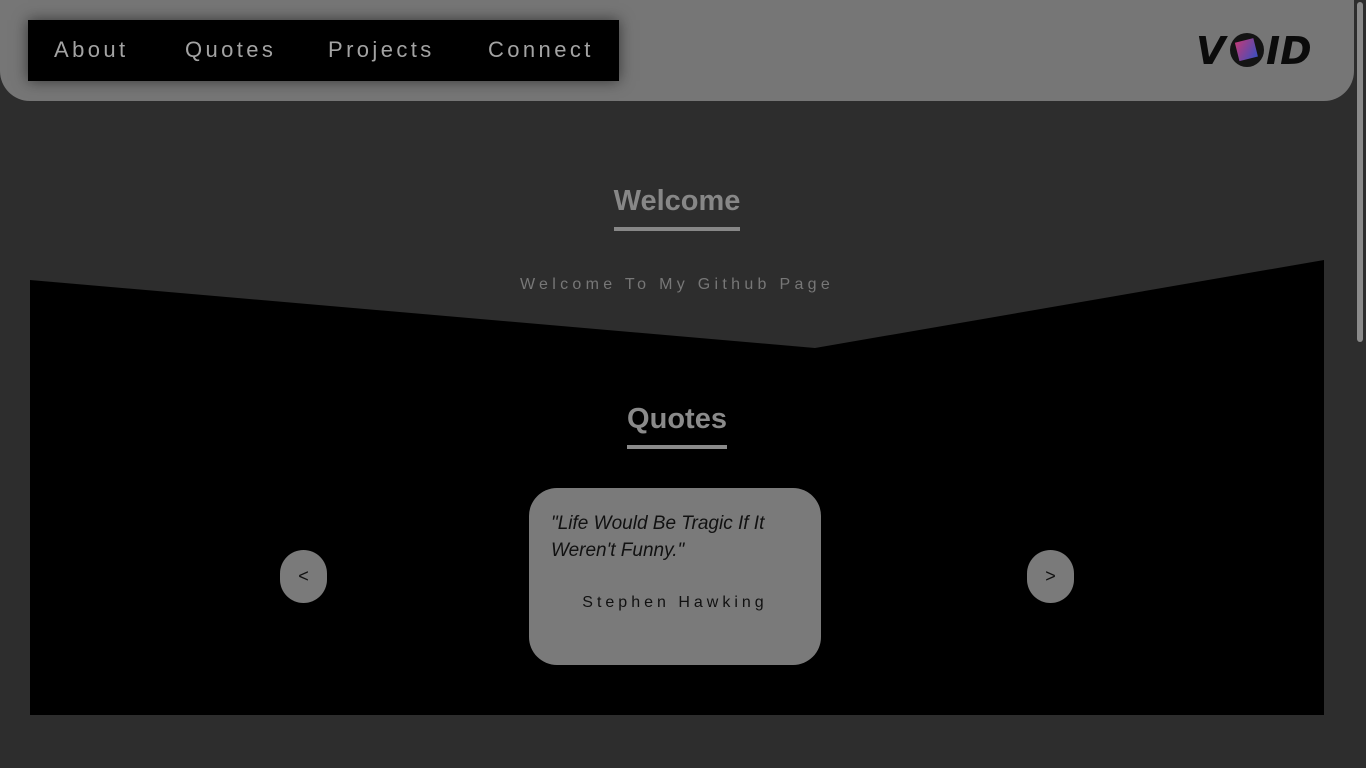 This screenshot has width=1366, height=768. Describe the element at coordinates (541, 50) in the screenshot. I see `nav-item-connect: Connect` at that location.